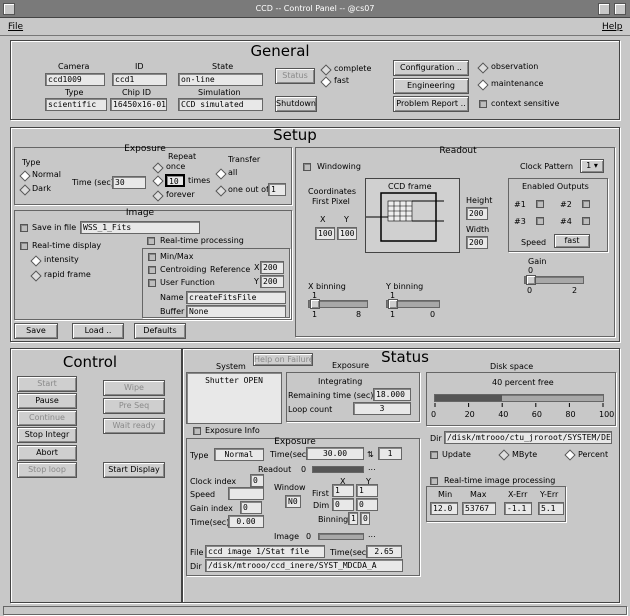 This screenshot has width=630, height=616. I want to click on ref-x-field: 200, so click(272, 267).